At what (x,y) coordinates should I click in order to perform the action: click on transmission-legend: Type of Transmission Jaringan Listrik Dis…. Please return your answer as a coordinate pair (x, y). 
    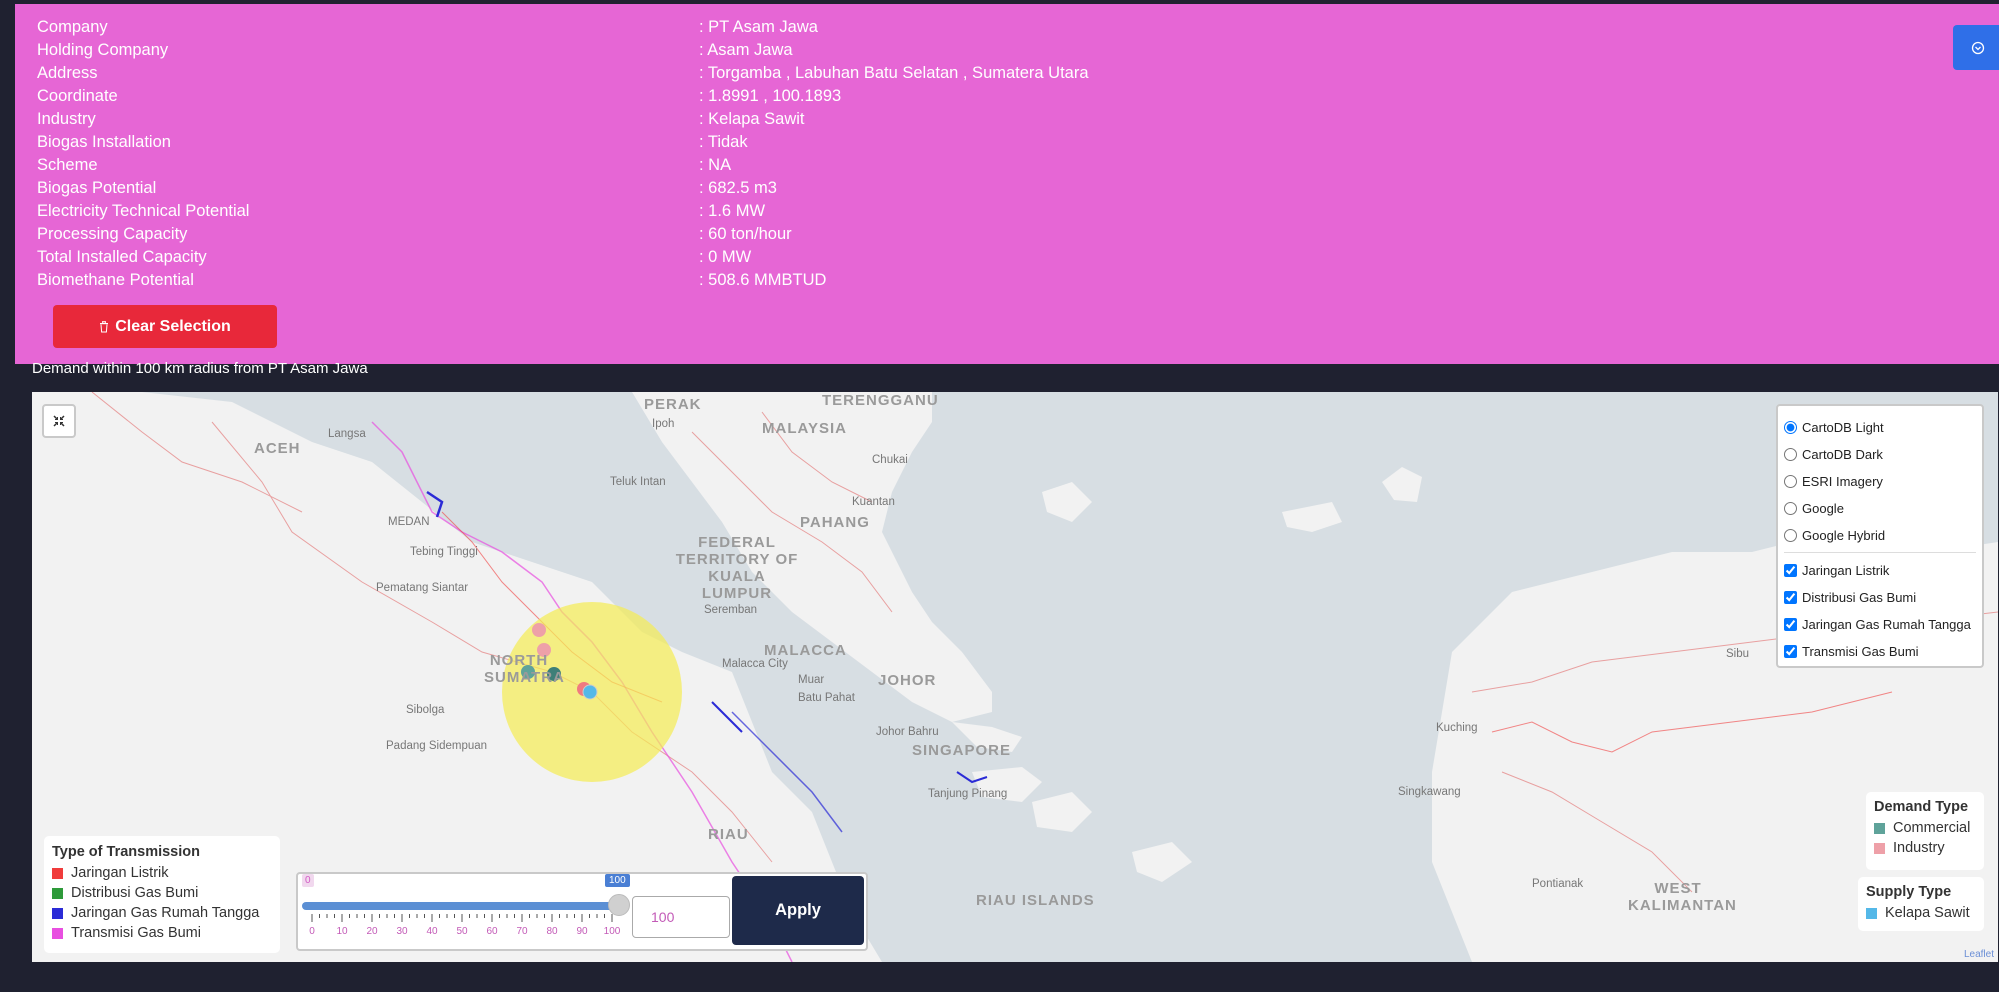
    Looking at the image, I should click on (162, 894).